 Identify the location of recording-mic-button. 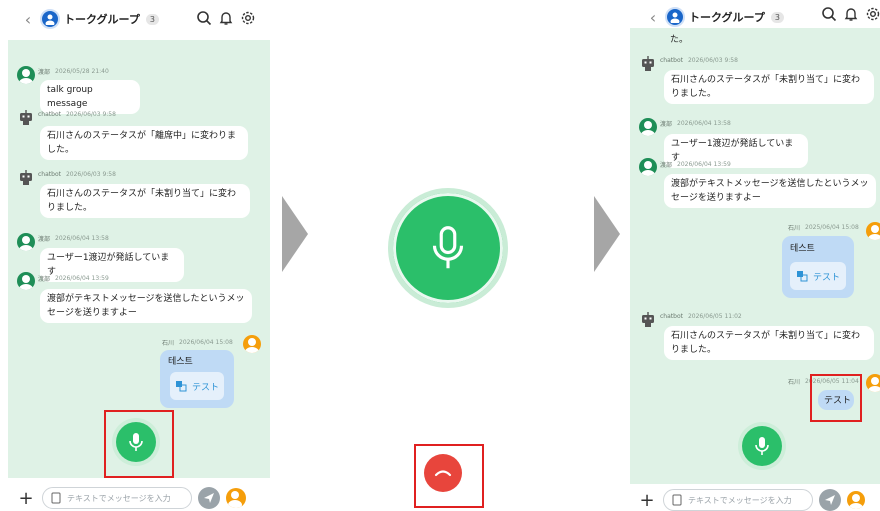
(448, 248).